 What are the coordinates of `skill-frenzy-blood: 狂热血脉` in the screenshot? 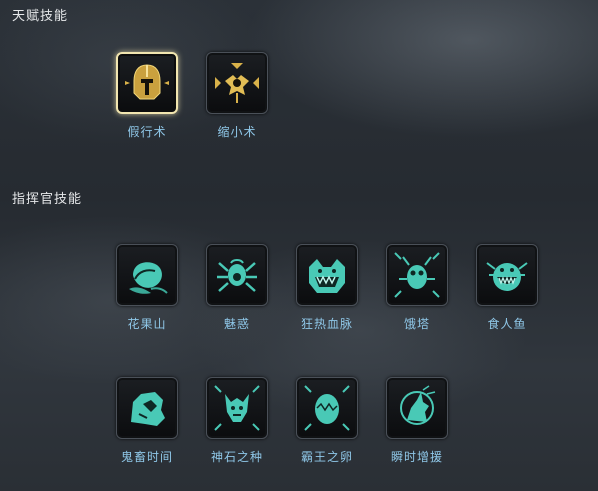 It's located at (327, 288).